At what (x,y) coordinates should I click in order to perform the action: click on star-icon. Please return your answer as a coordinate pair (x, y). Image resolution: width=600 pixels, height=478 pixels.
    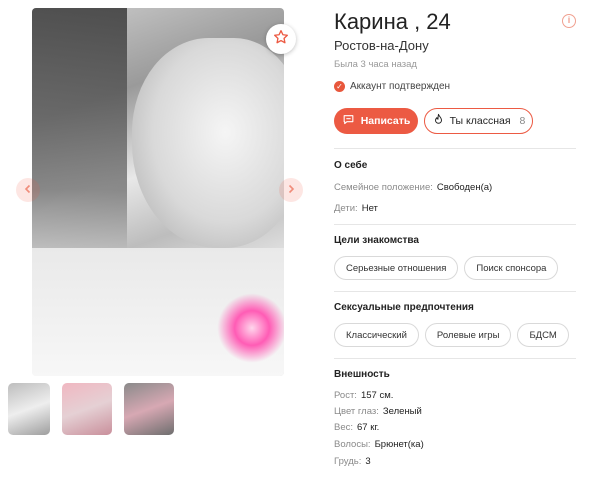
    Looking at the image, I should click on (281, 39).